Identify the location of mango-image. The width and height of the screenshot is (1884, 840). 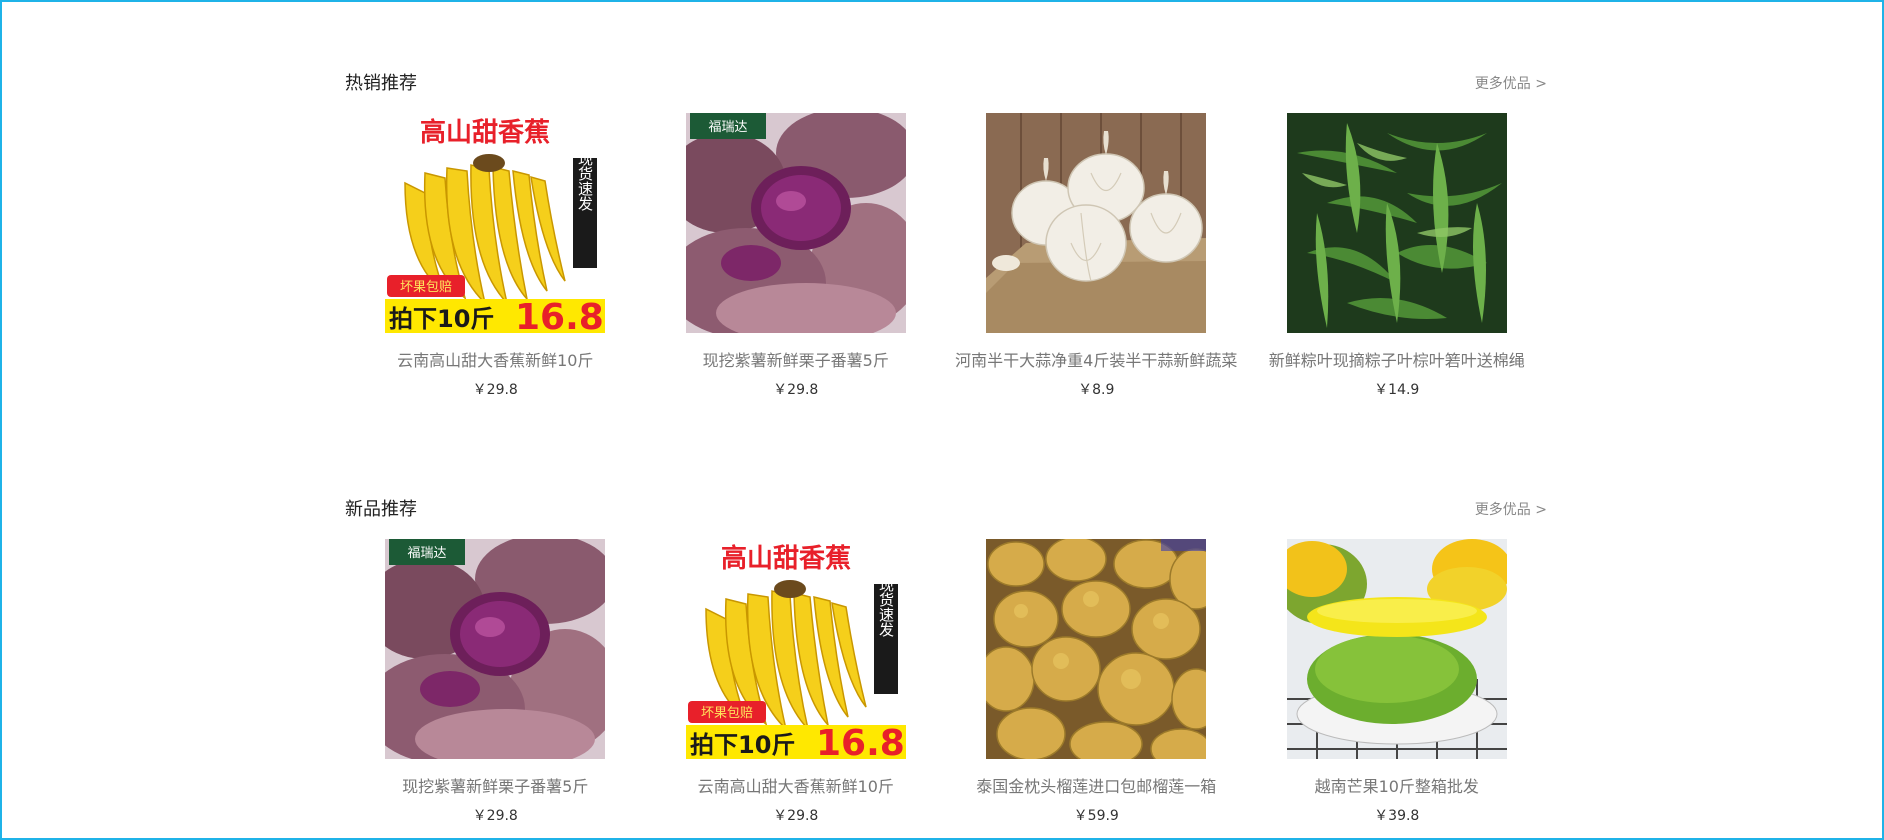
(1396, 649).